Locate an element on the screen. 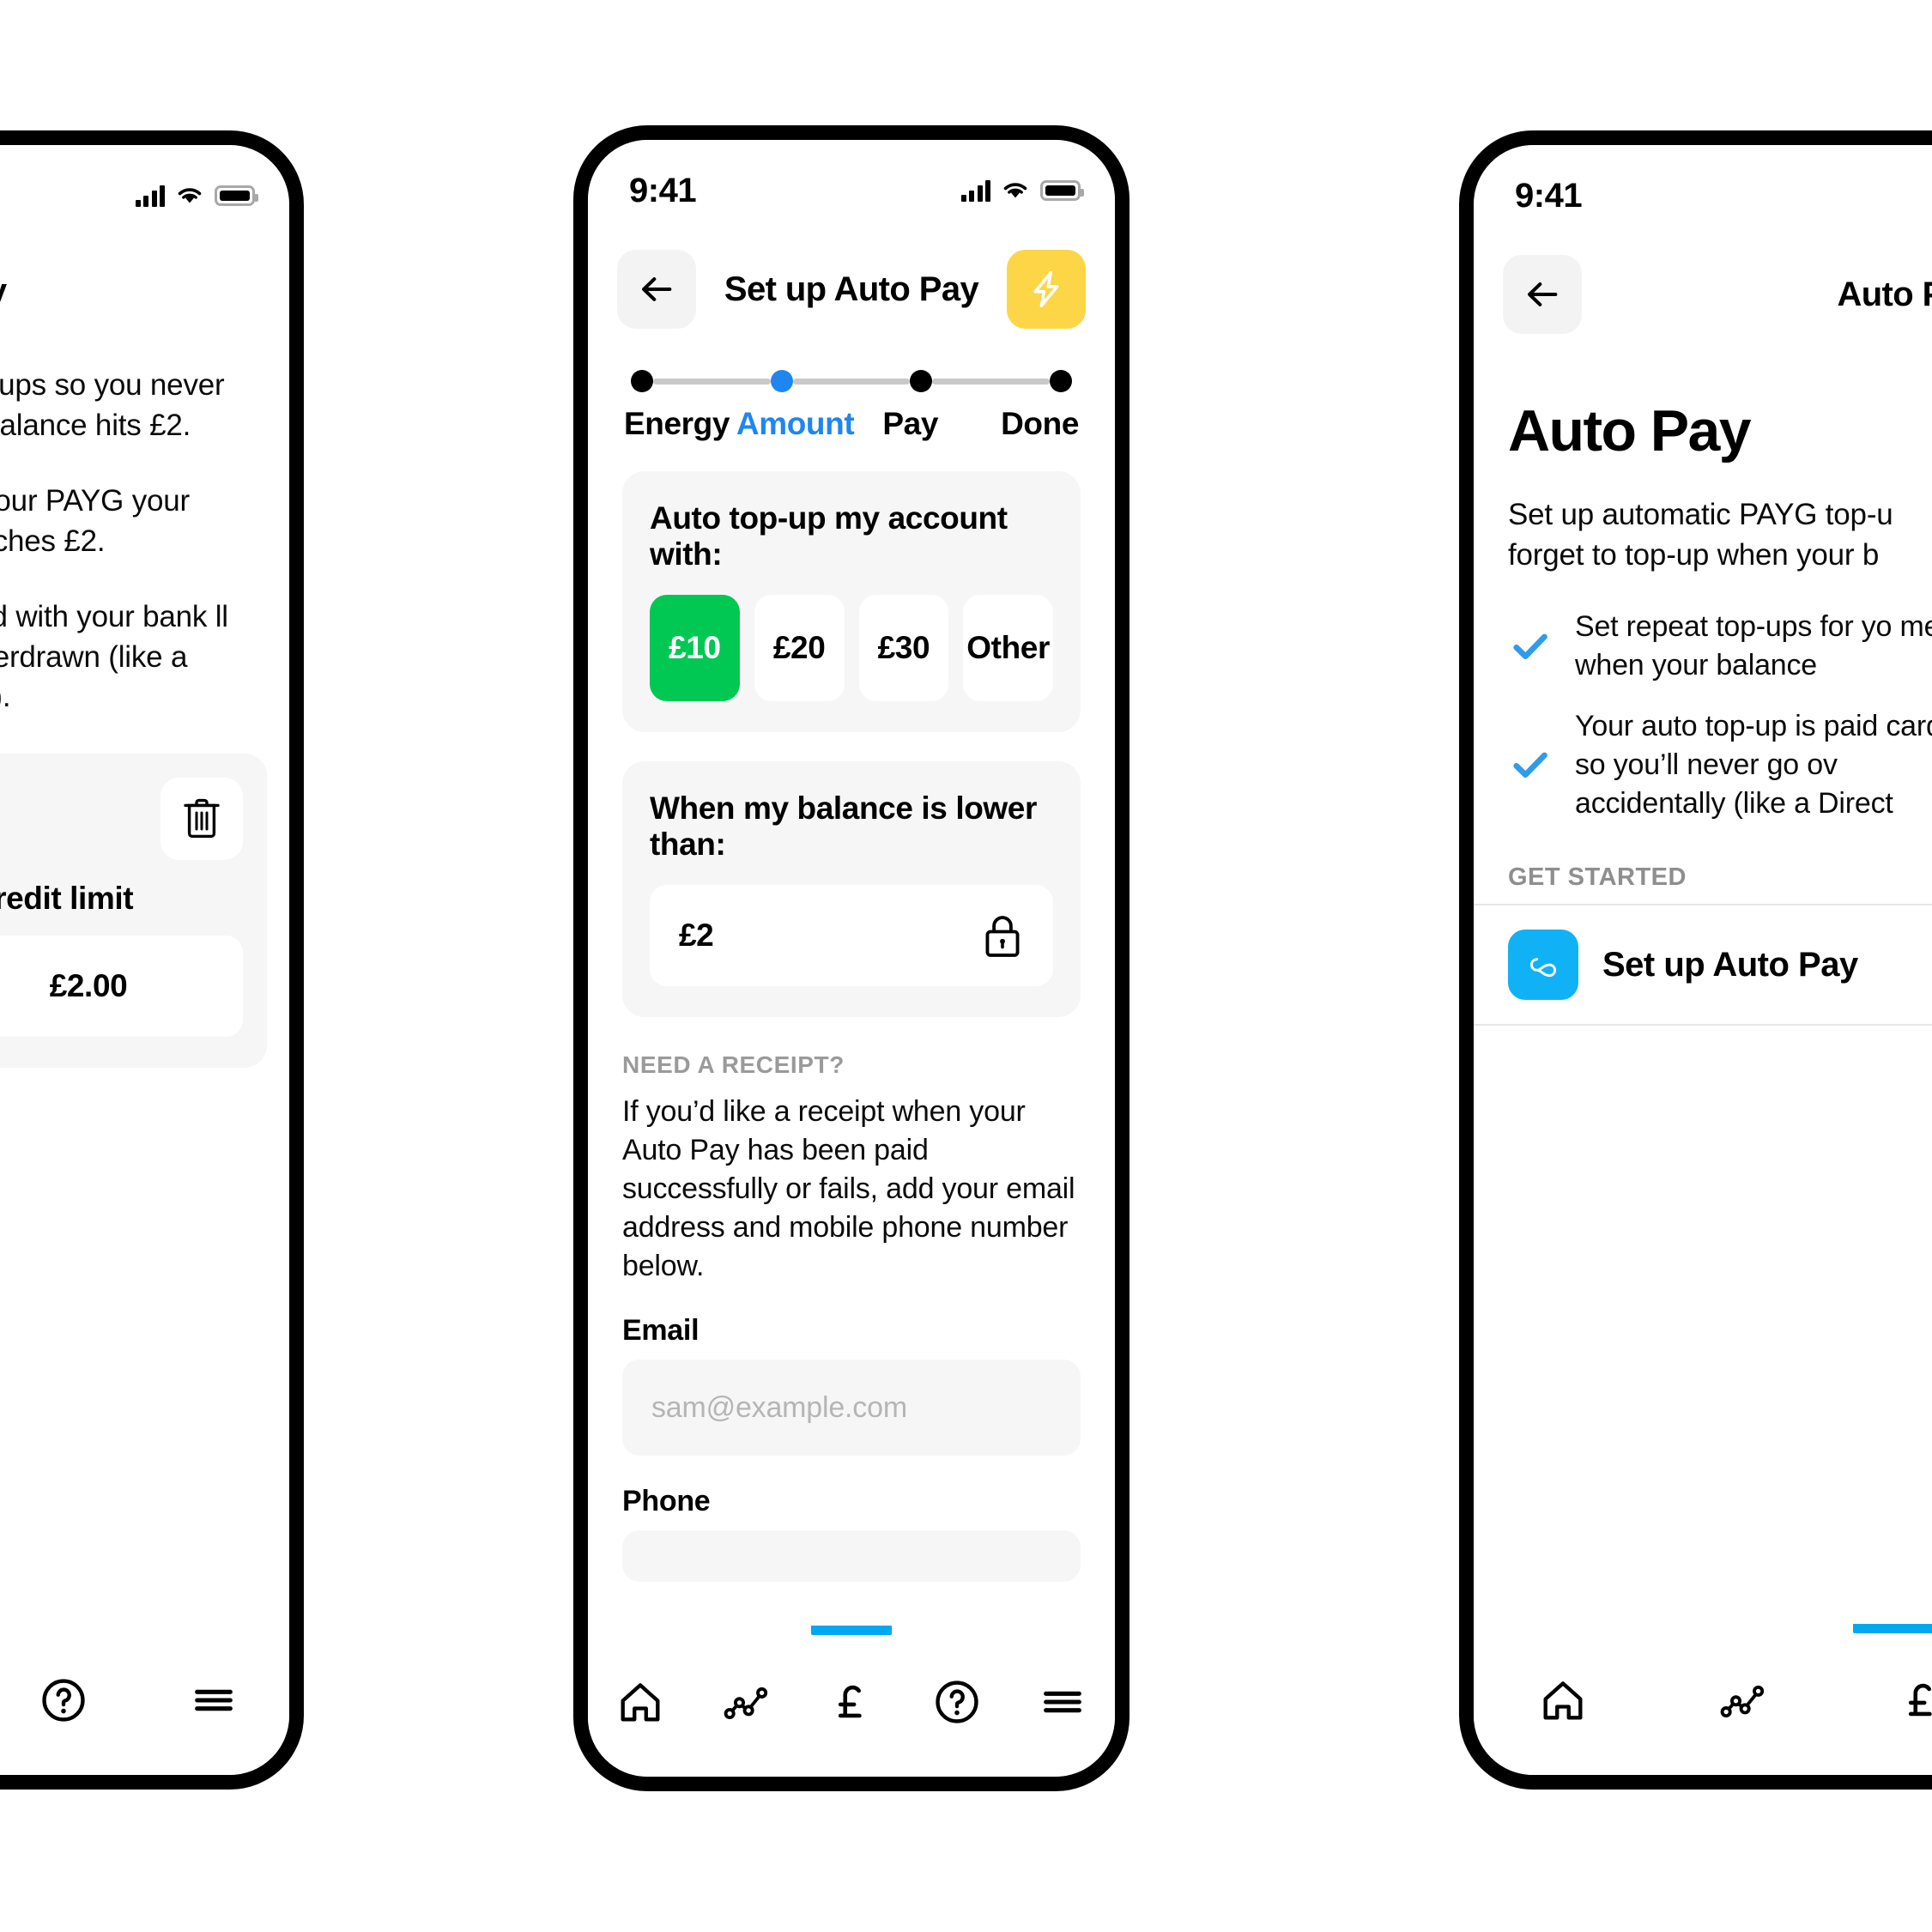 The width and height of the screenshot is (1932, 1932). trash-icon is located at coordinates (202, 818).